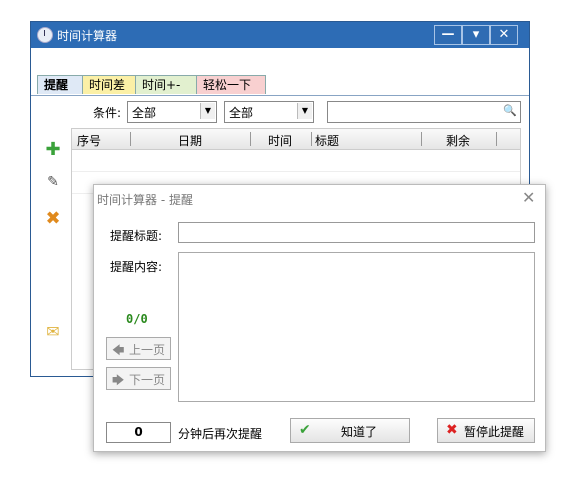 The width and height of the screenshot is (570, 489). Describe the element at coordinates (53, 219) in the screenshot. I see `delete-icon: ✖` at that location.